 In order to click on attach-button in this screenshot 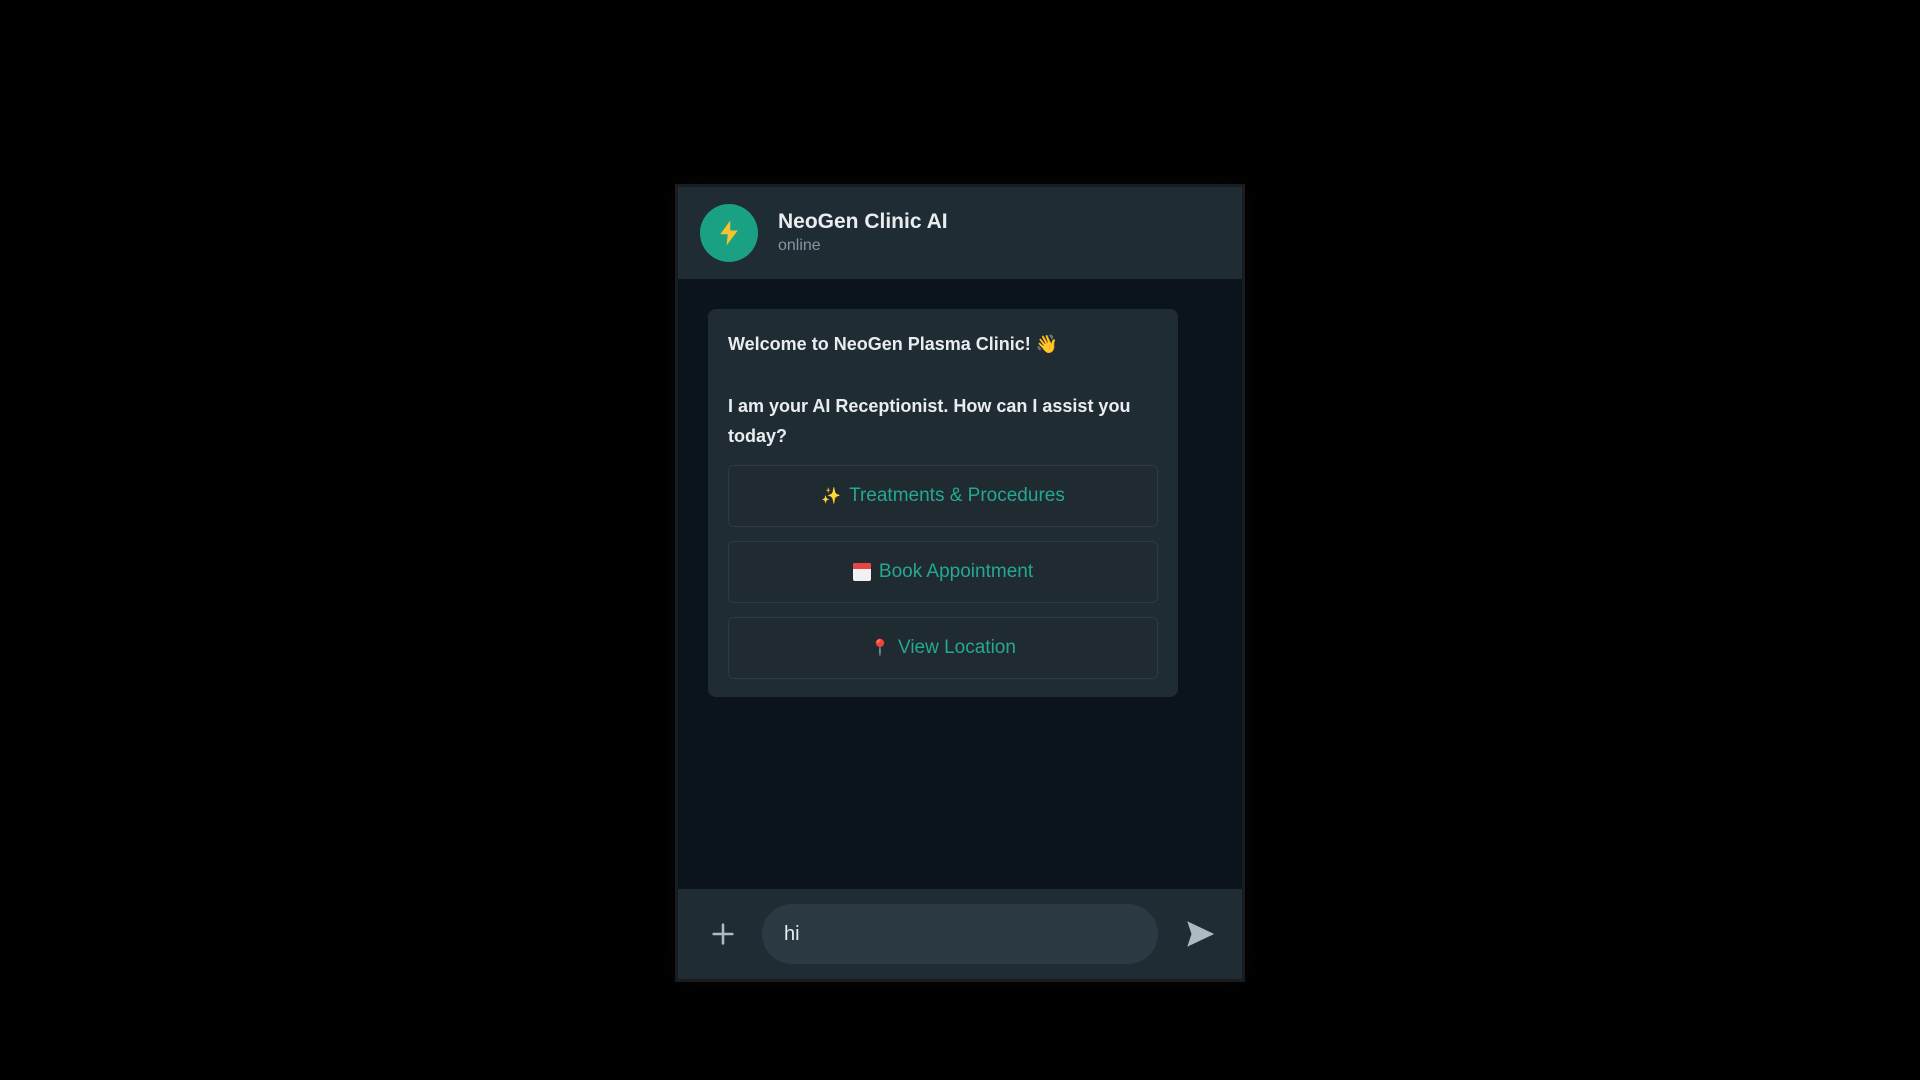, I will do `click(723, 934)`.